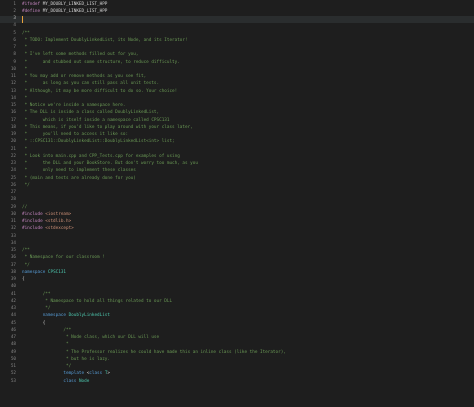  What do you see at coordinates (237, 200) in the screenshot?
I see `code-line: 28` at bounding box center [237, 200].